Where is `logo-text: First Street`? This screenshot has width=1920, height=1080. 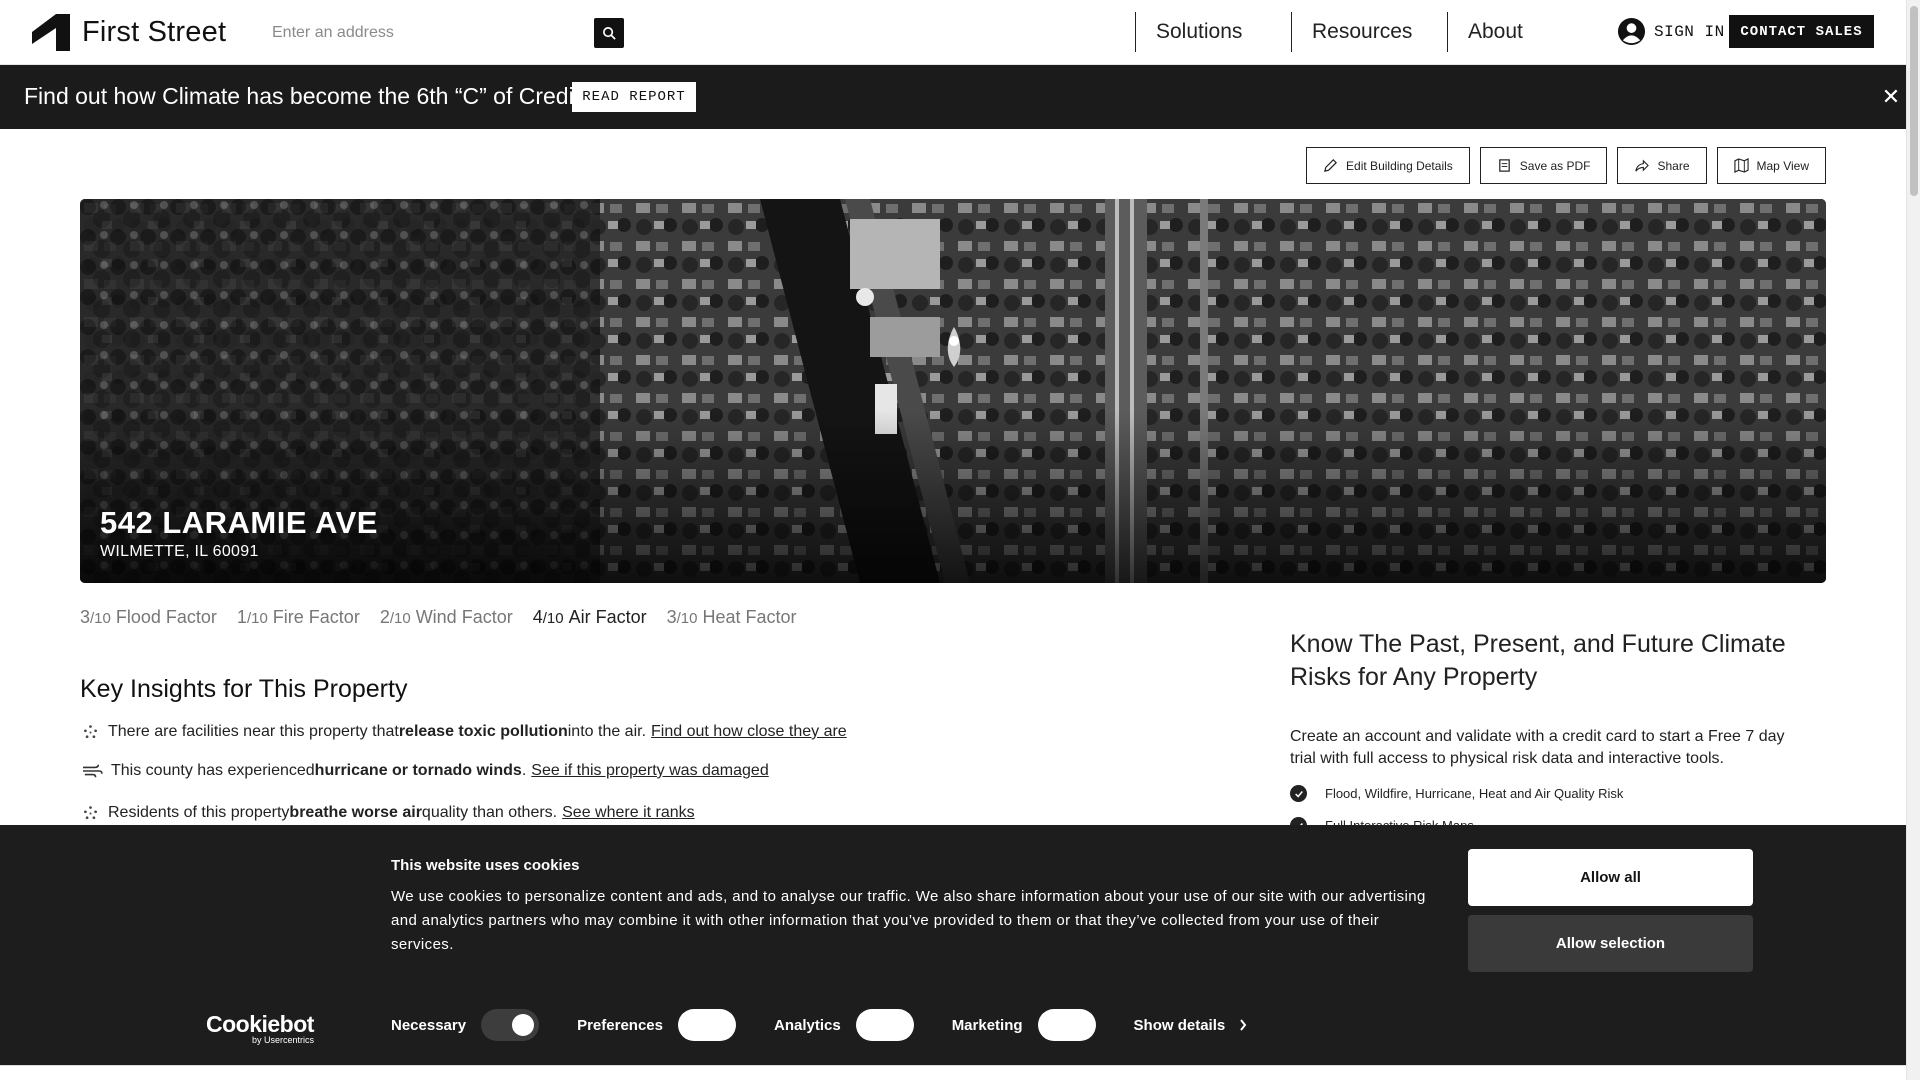
logo-text: First Street is located at coordinates (154, 32).